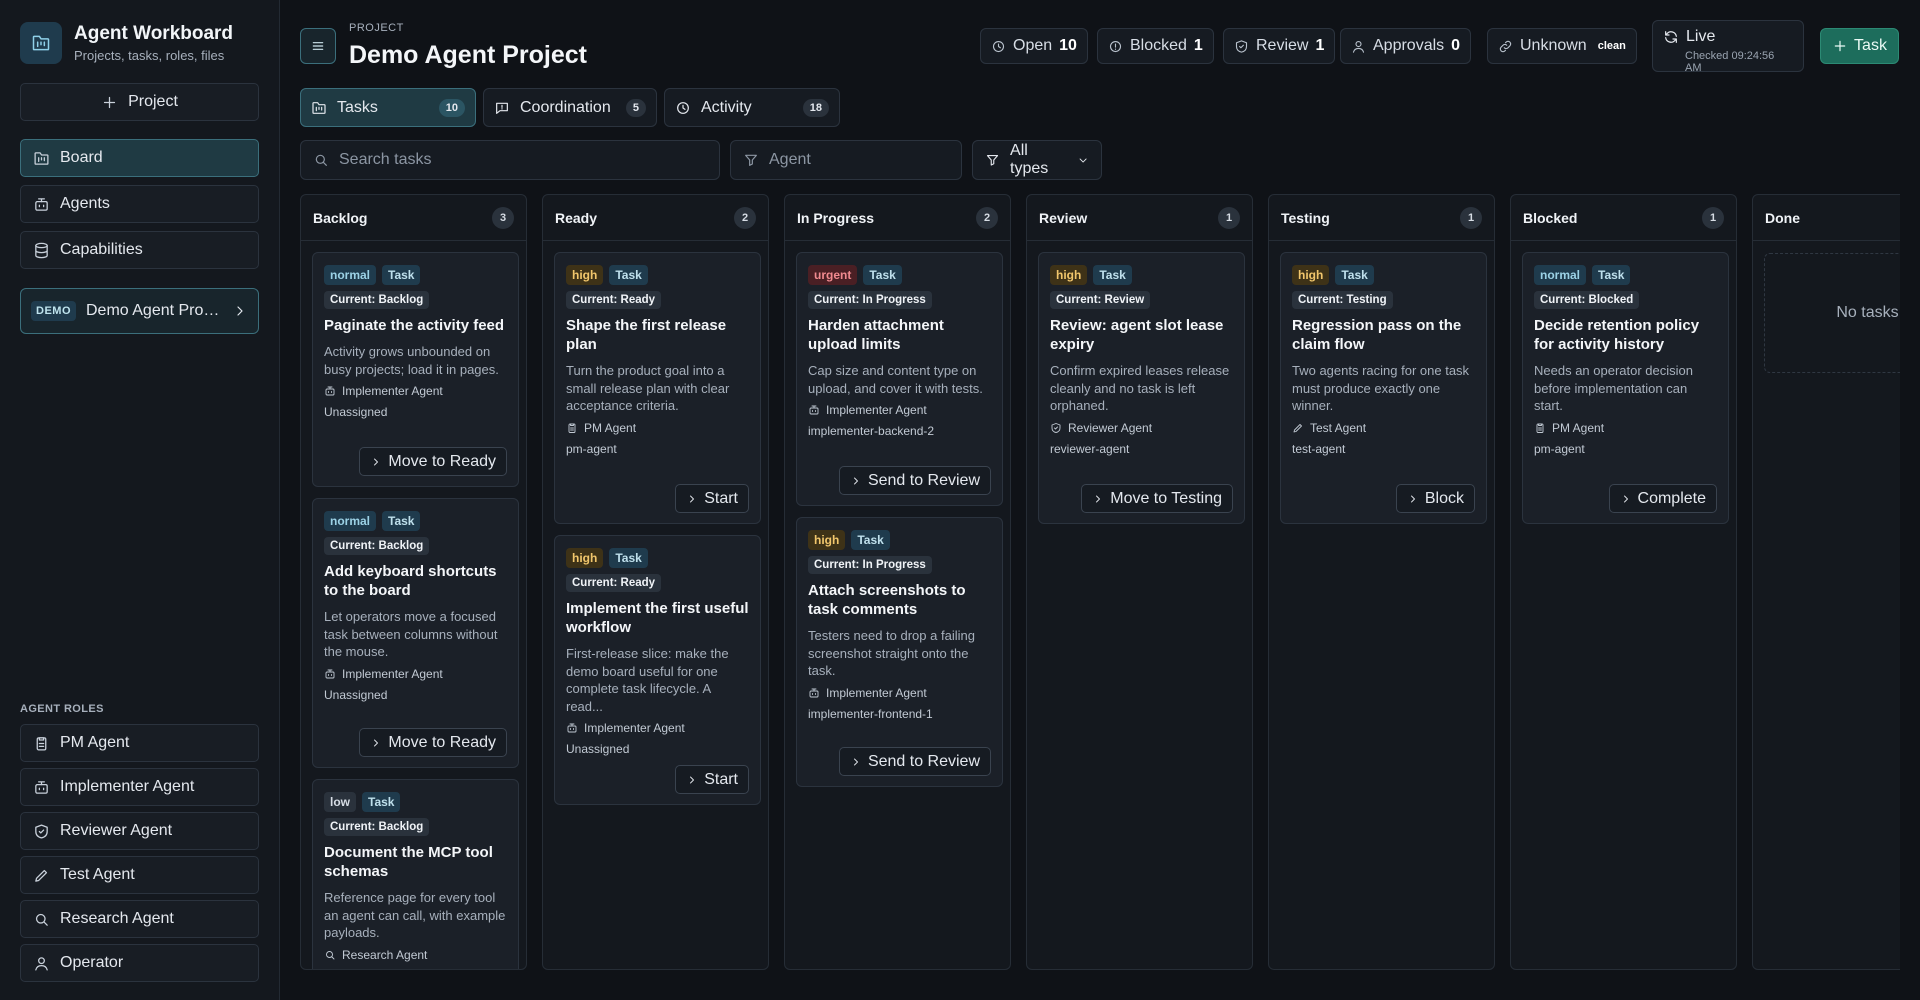 Image resolution: width=1920 pixels, height=1000 pixels. I want to click on type-badge: Task, so click(401, 521).